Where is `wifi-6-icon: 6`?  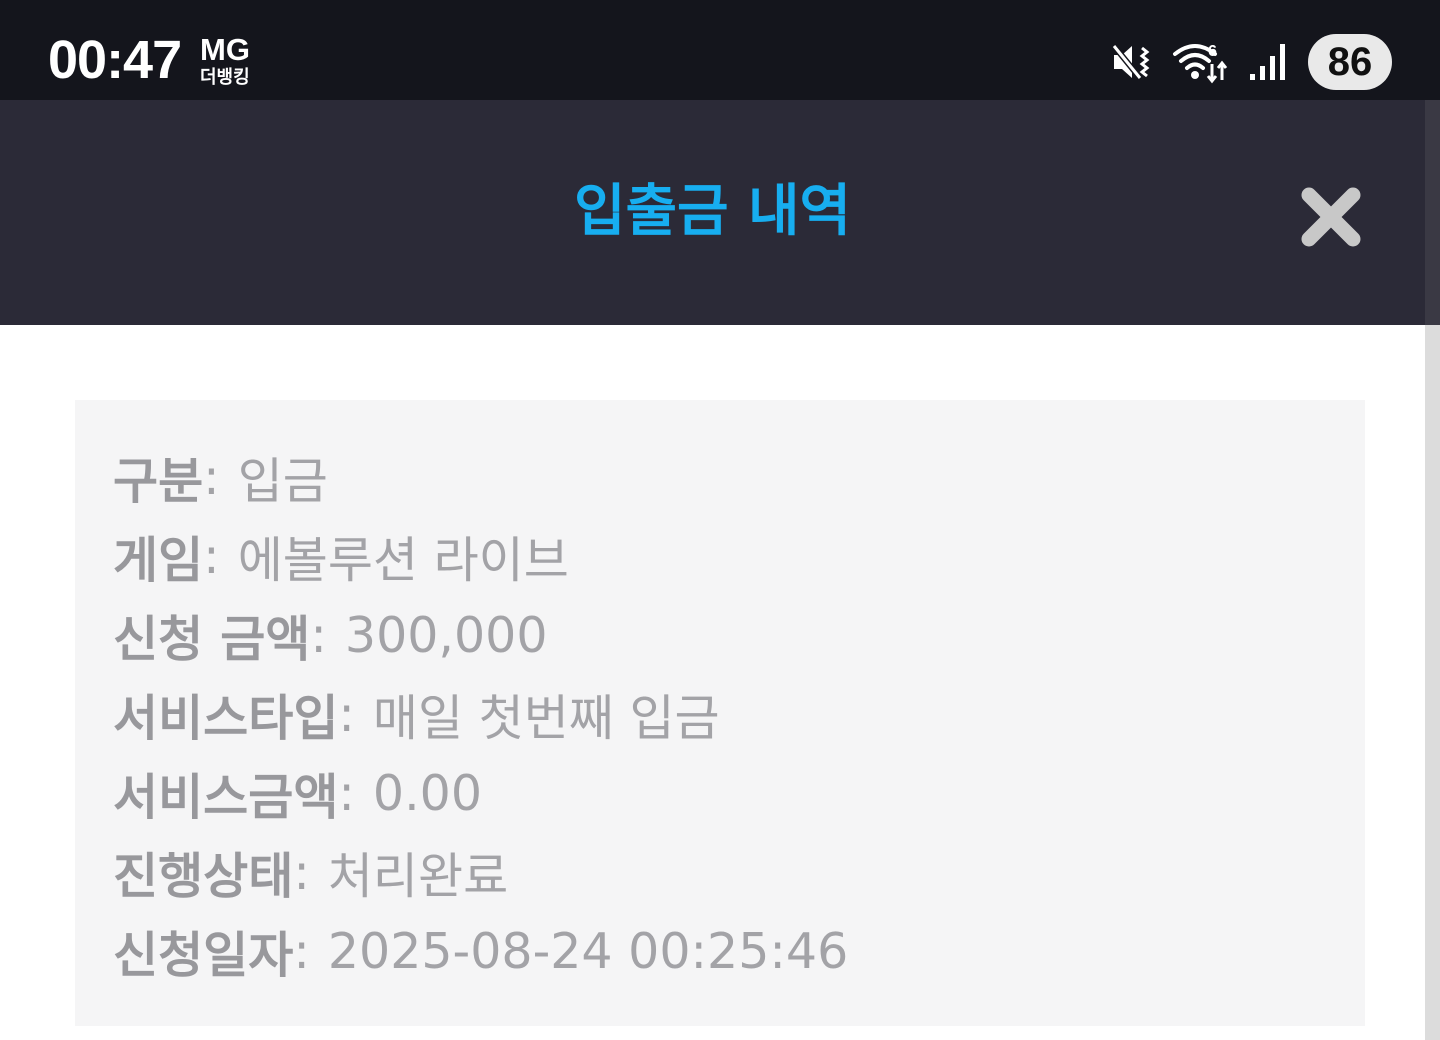 wifi-6-icon: 6 is located at coordinates (1201, 62).